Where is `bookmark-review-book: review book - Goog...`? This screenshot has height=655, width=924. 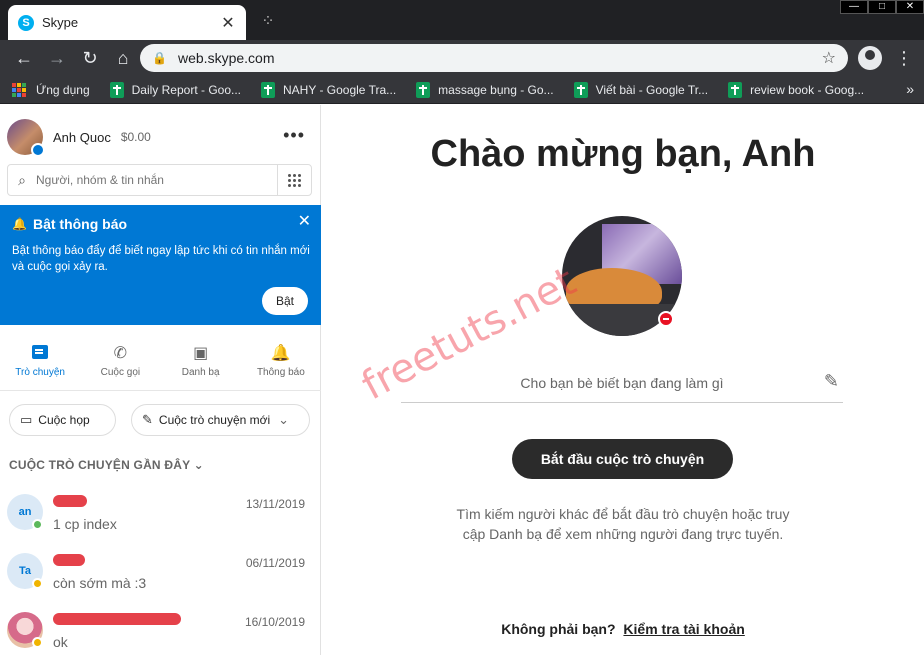 bookmark-review-book: review book - Goog... is located at coordinates (796, 89).